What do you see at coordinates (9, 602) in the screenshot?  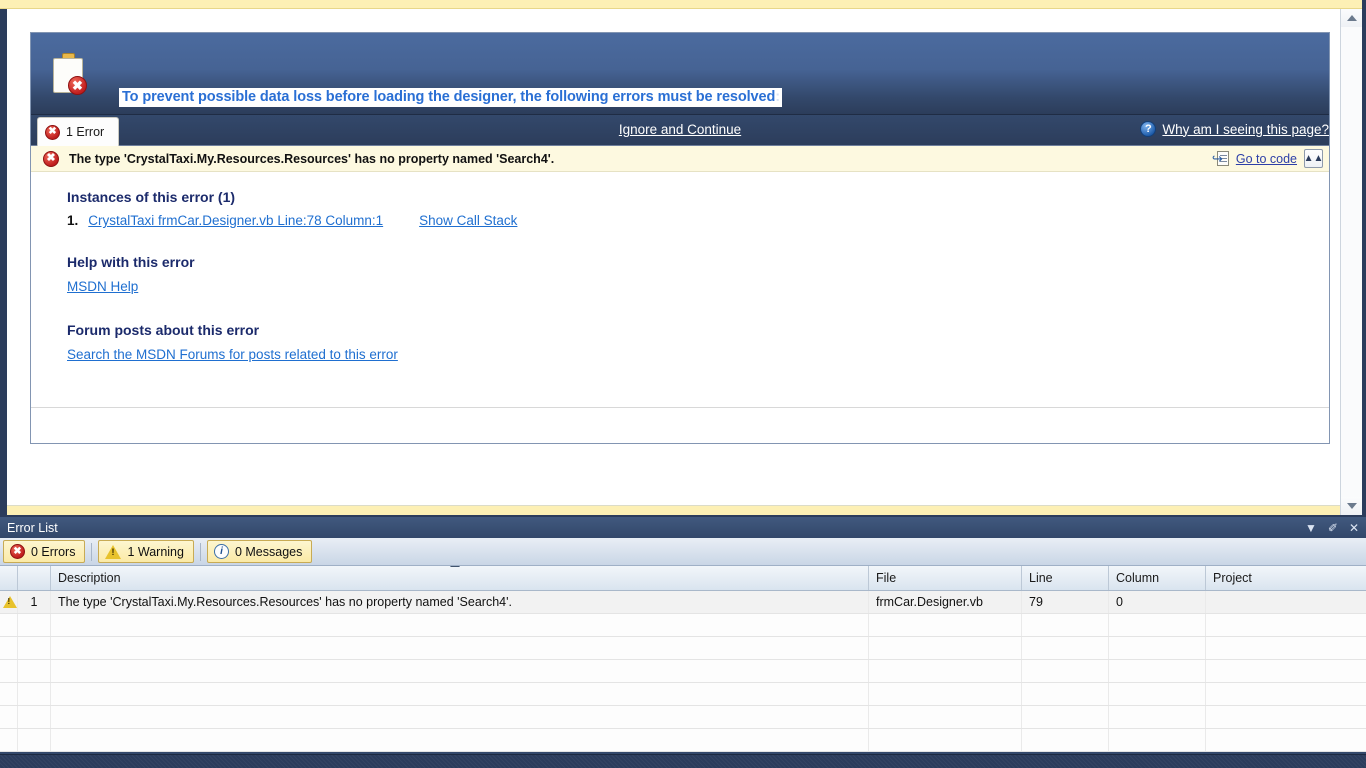 I see `warning-icon` at bounding box center [9, 602].